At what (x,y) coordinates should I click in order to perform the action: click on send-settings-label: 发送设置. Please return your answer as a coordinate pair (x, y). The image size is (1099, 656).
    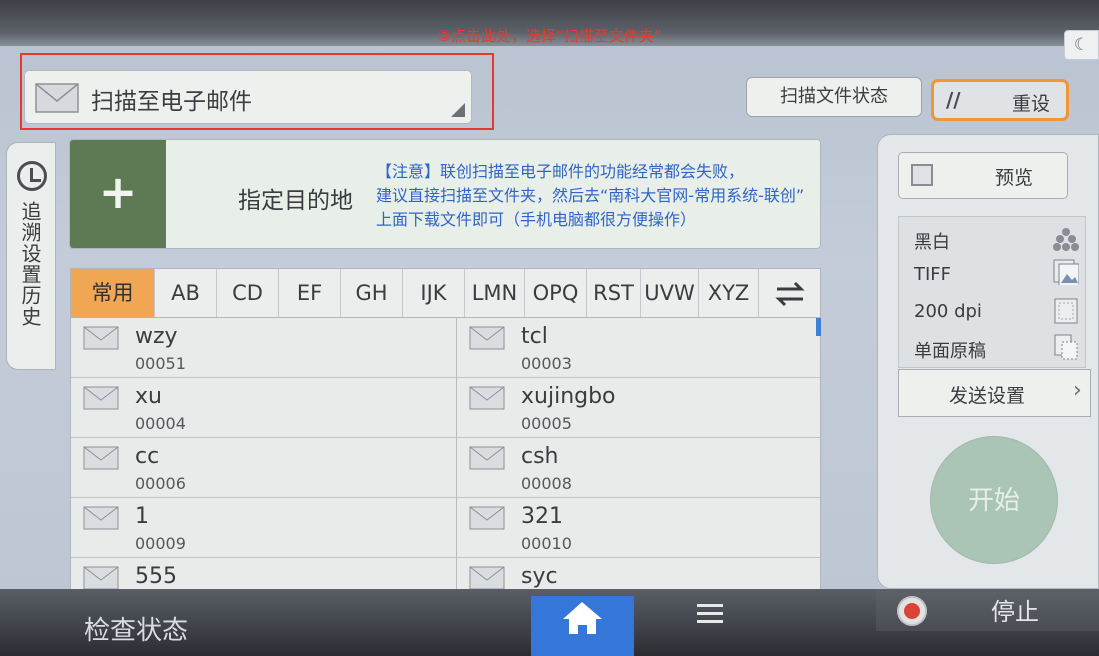
    Looking at the image, I should click on (987, 396).